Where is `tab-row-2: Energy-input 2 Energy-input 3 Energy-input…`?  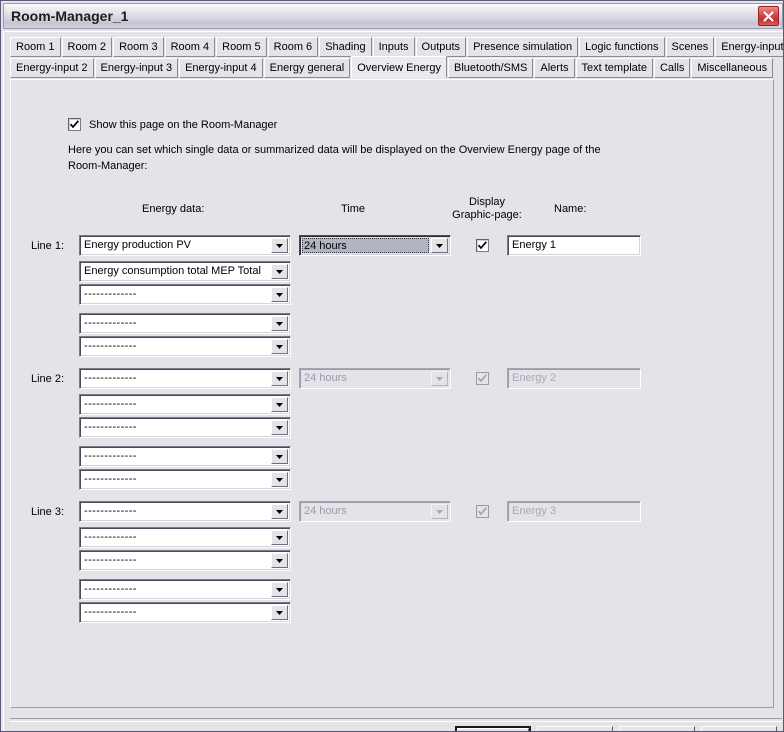 tab-row-2: Energy-input 2 Energy-input 3 Energy-input… is located at coordinates (393, 67).